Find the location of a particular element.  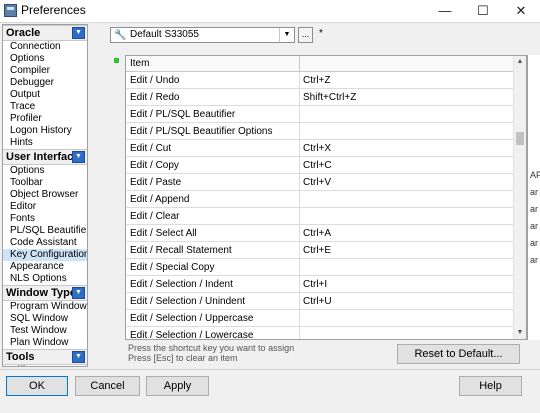

table-row: Edit / Selection / Indent Ctrl+I is located at coordinates (319, 284).